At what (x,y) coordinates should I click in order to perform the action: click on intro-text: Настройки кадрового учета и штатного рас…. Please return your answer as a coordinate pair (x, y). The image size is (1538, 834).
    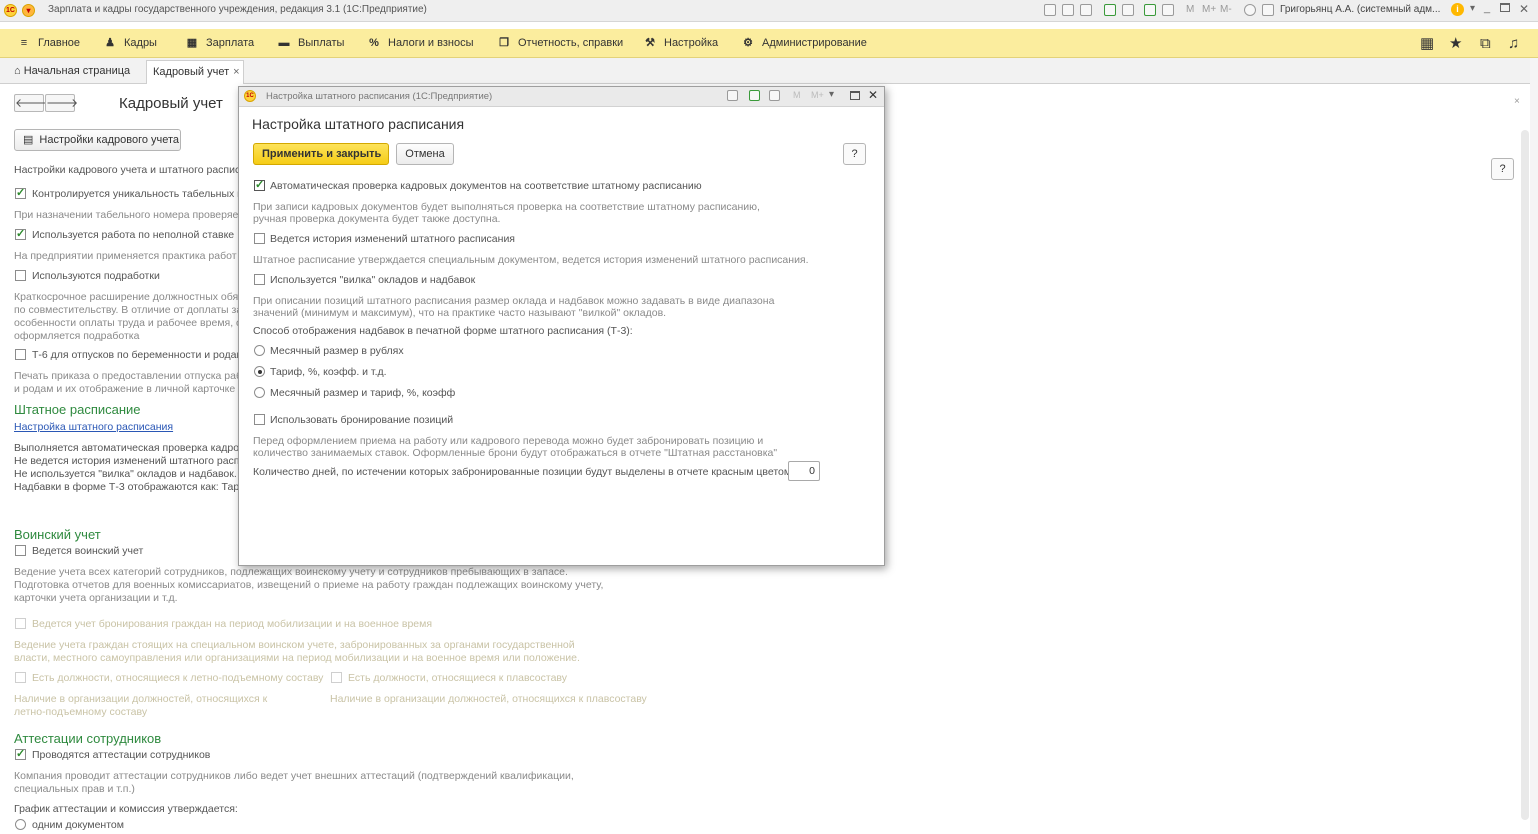
    Looking at the image, I should click on (127, 170).